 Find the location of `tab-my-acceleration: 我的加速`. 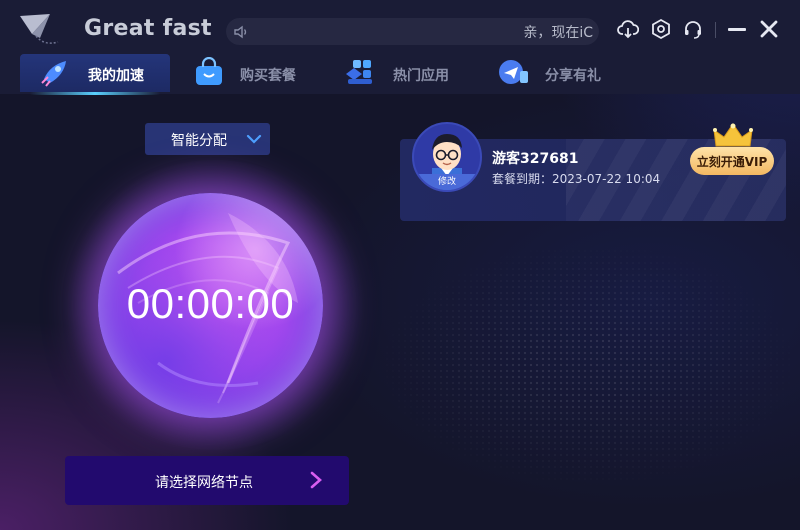

tab-my-acceleration: 我的加速 is located at coordinates (95, 74).